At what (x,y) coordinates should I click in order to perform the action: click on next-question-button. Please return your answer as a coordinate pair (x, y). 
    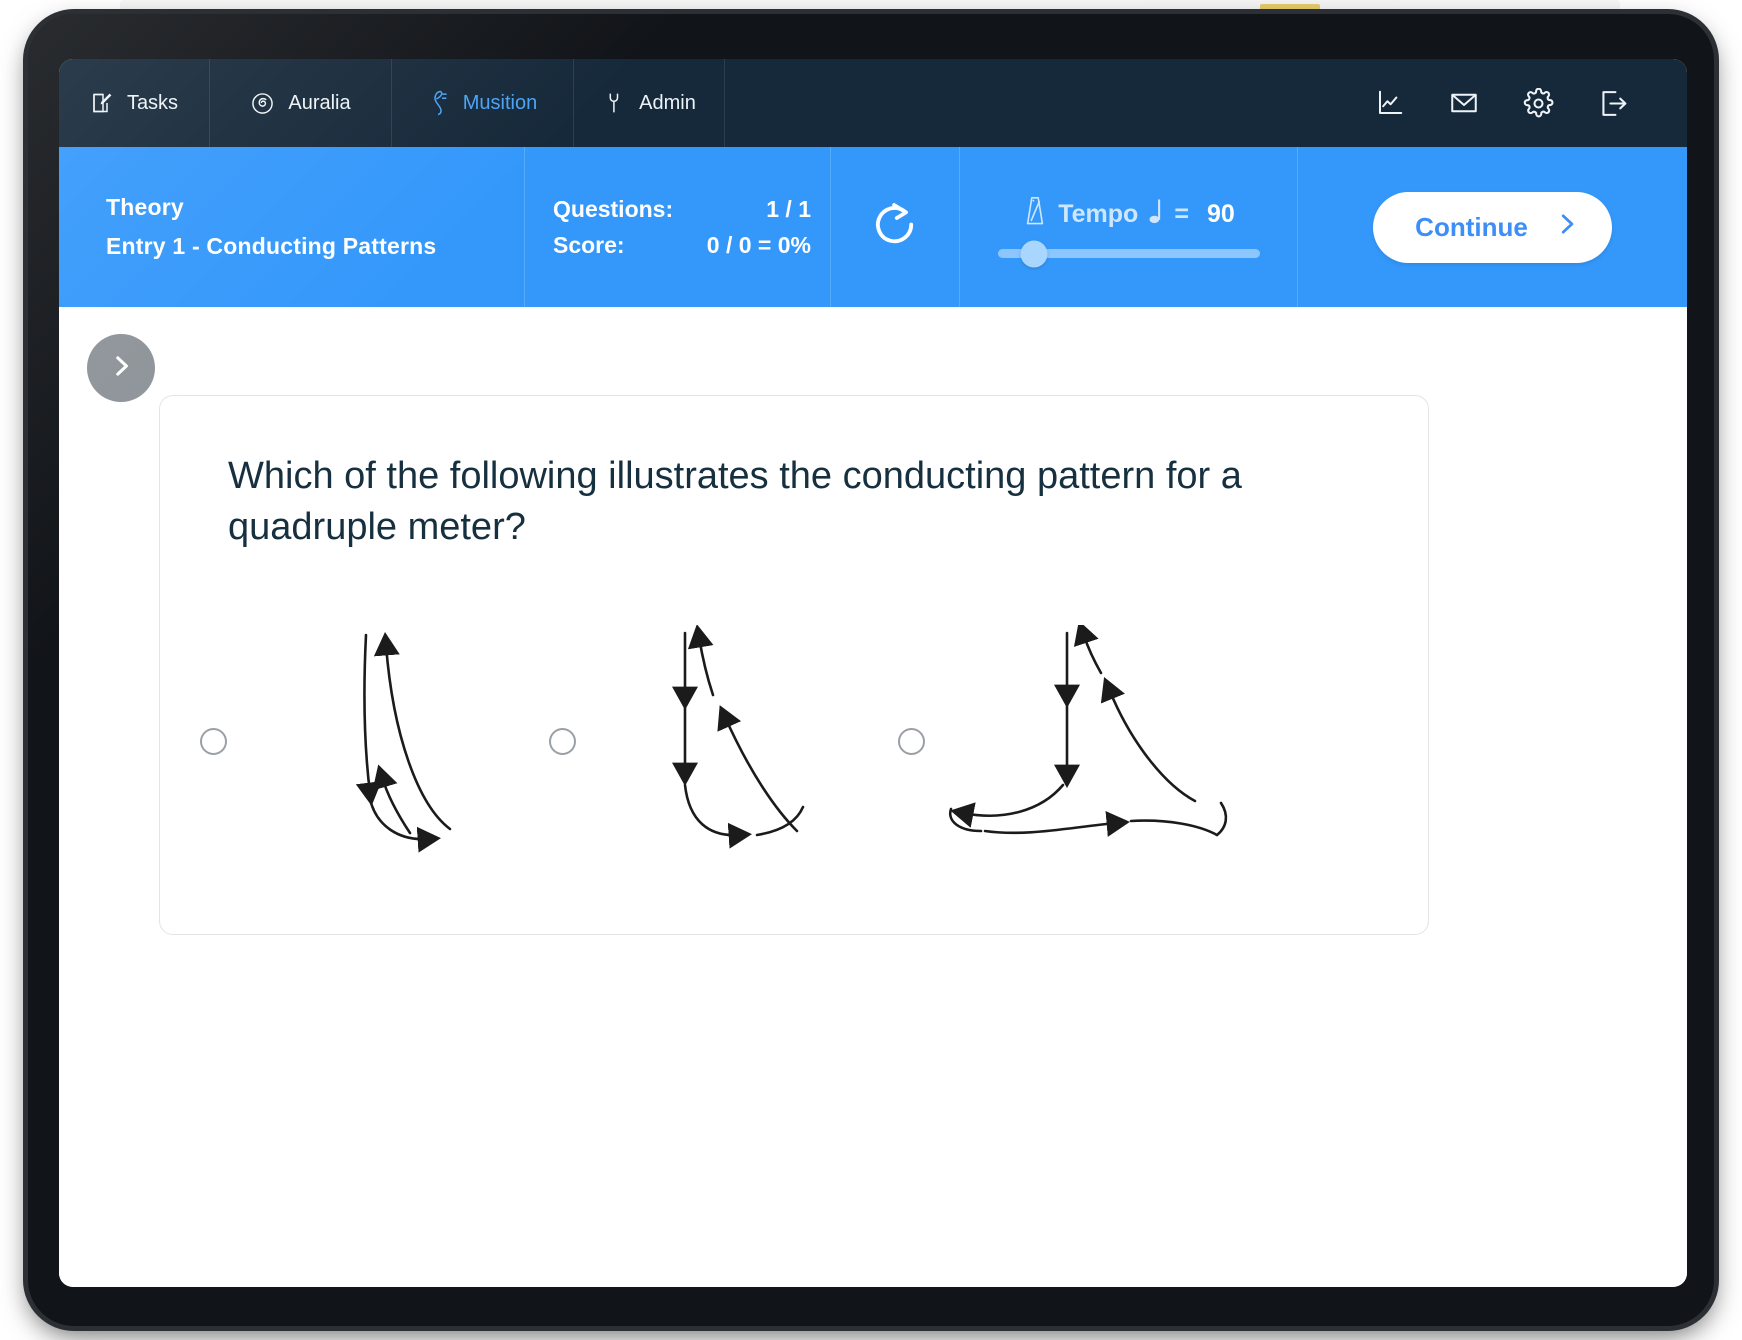
    Looking at the image, I should click on (121, 368).